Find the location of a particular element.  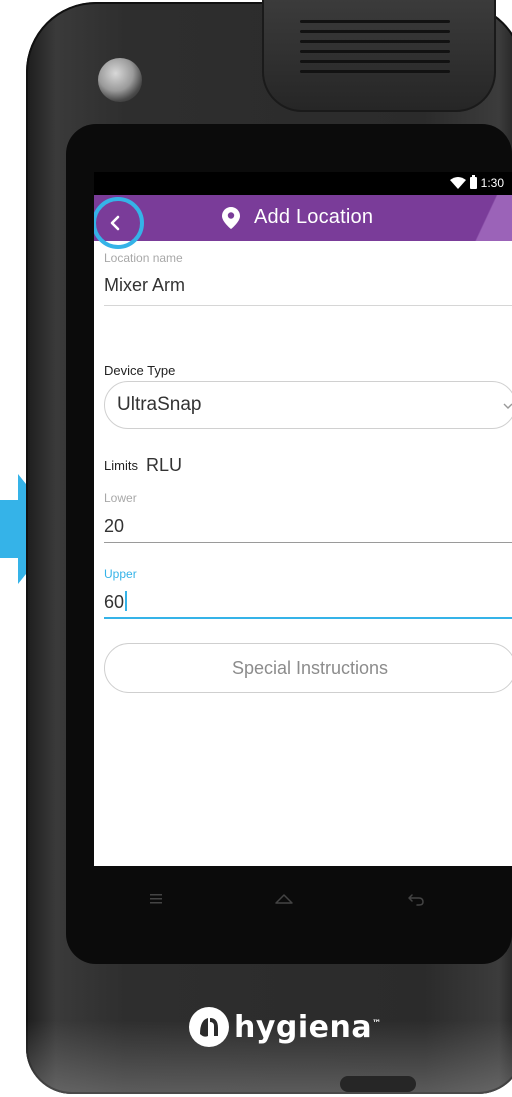

upper-limit-underline is located at coordinates (308, 618).